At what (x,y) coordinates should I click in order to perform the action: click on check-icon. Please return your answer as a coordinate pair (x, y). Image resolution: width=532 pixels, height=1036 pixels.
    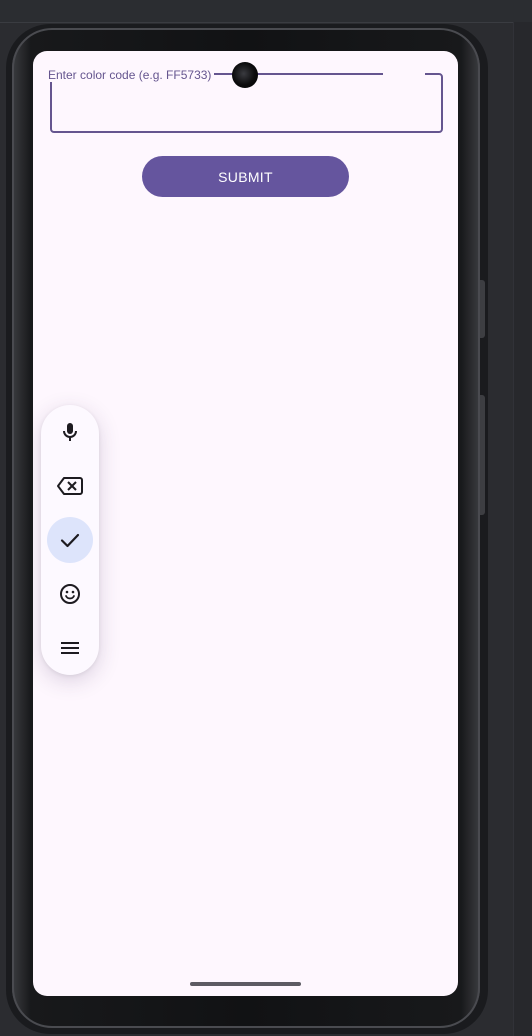
    Looking at the image, I should click on (70, 540).